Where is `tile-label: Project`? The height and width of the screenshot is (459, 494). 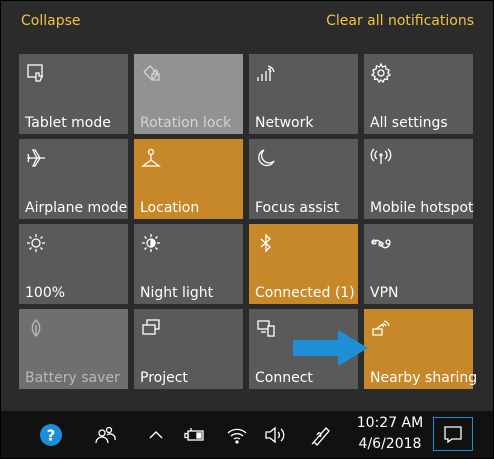
tile-label: Project is located at coordinates (164, 378).